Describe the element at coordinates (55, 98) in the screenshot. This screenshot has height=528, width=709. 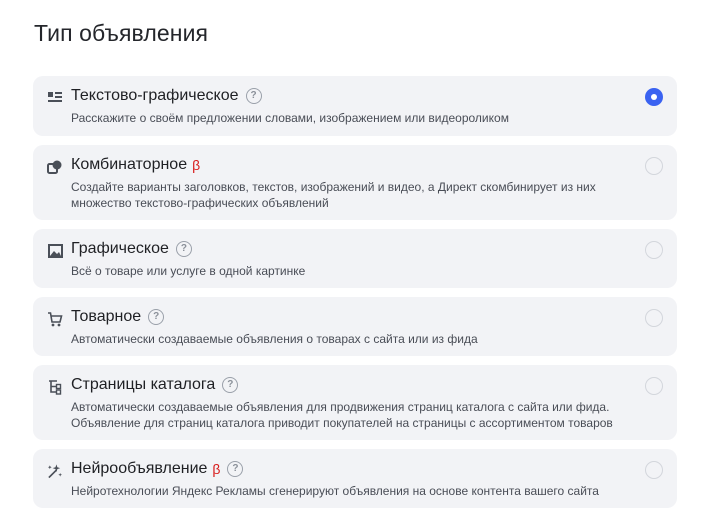
I see `text-graphic-icon` at that location.